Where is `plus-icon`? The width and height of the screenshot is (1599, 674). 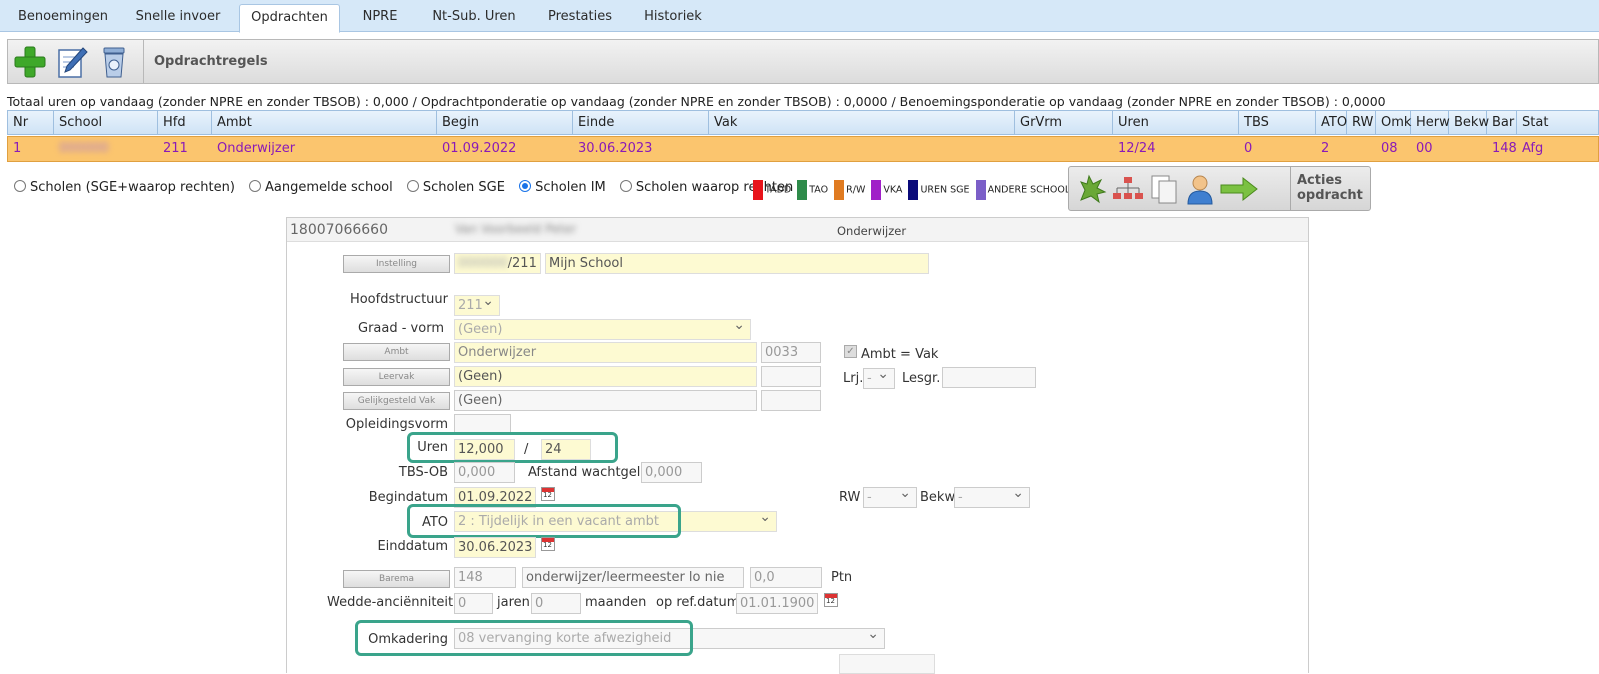
plus-icon is located at coordinates (30, 62).